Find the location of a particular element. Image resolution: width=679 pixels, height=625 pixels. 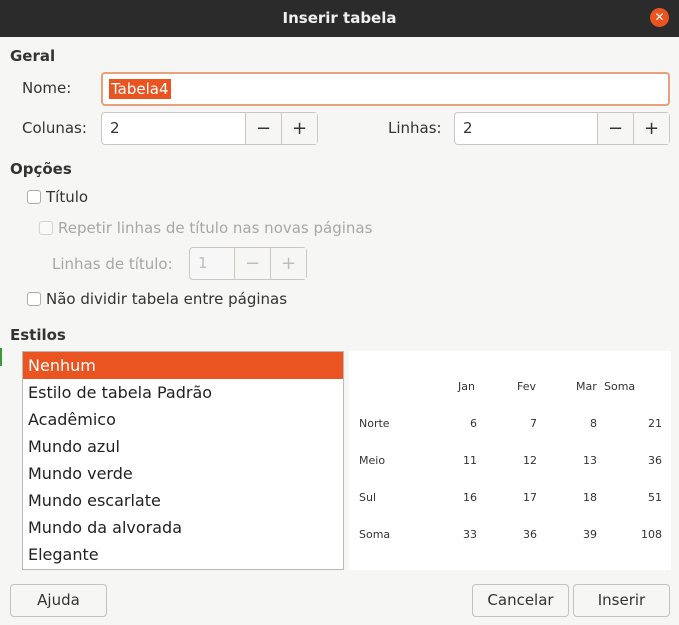

section-estilos: Estilos is located at coordinates (38, 335).